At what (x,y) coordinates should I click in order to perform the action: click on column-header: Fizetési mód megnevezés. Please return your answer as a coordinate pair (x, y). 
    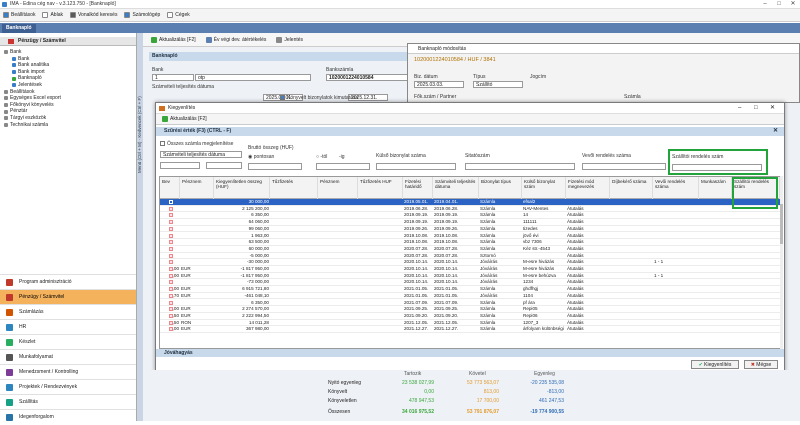
    Looking at the image, I should click on (588, 188).